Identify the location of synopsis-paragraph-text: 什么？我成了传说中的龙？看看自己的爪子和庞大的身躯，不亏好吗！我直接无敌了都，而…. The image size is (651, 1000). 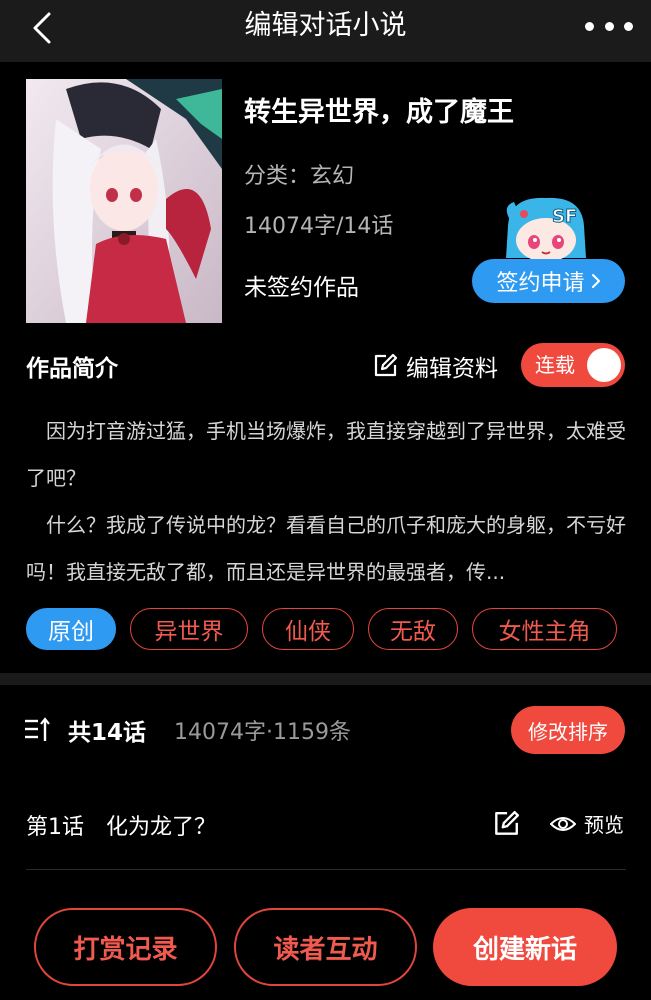
(326, 548).